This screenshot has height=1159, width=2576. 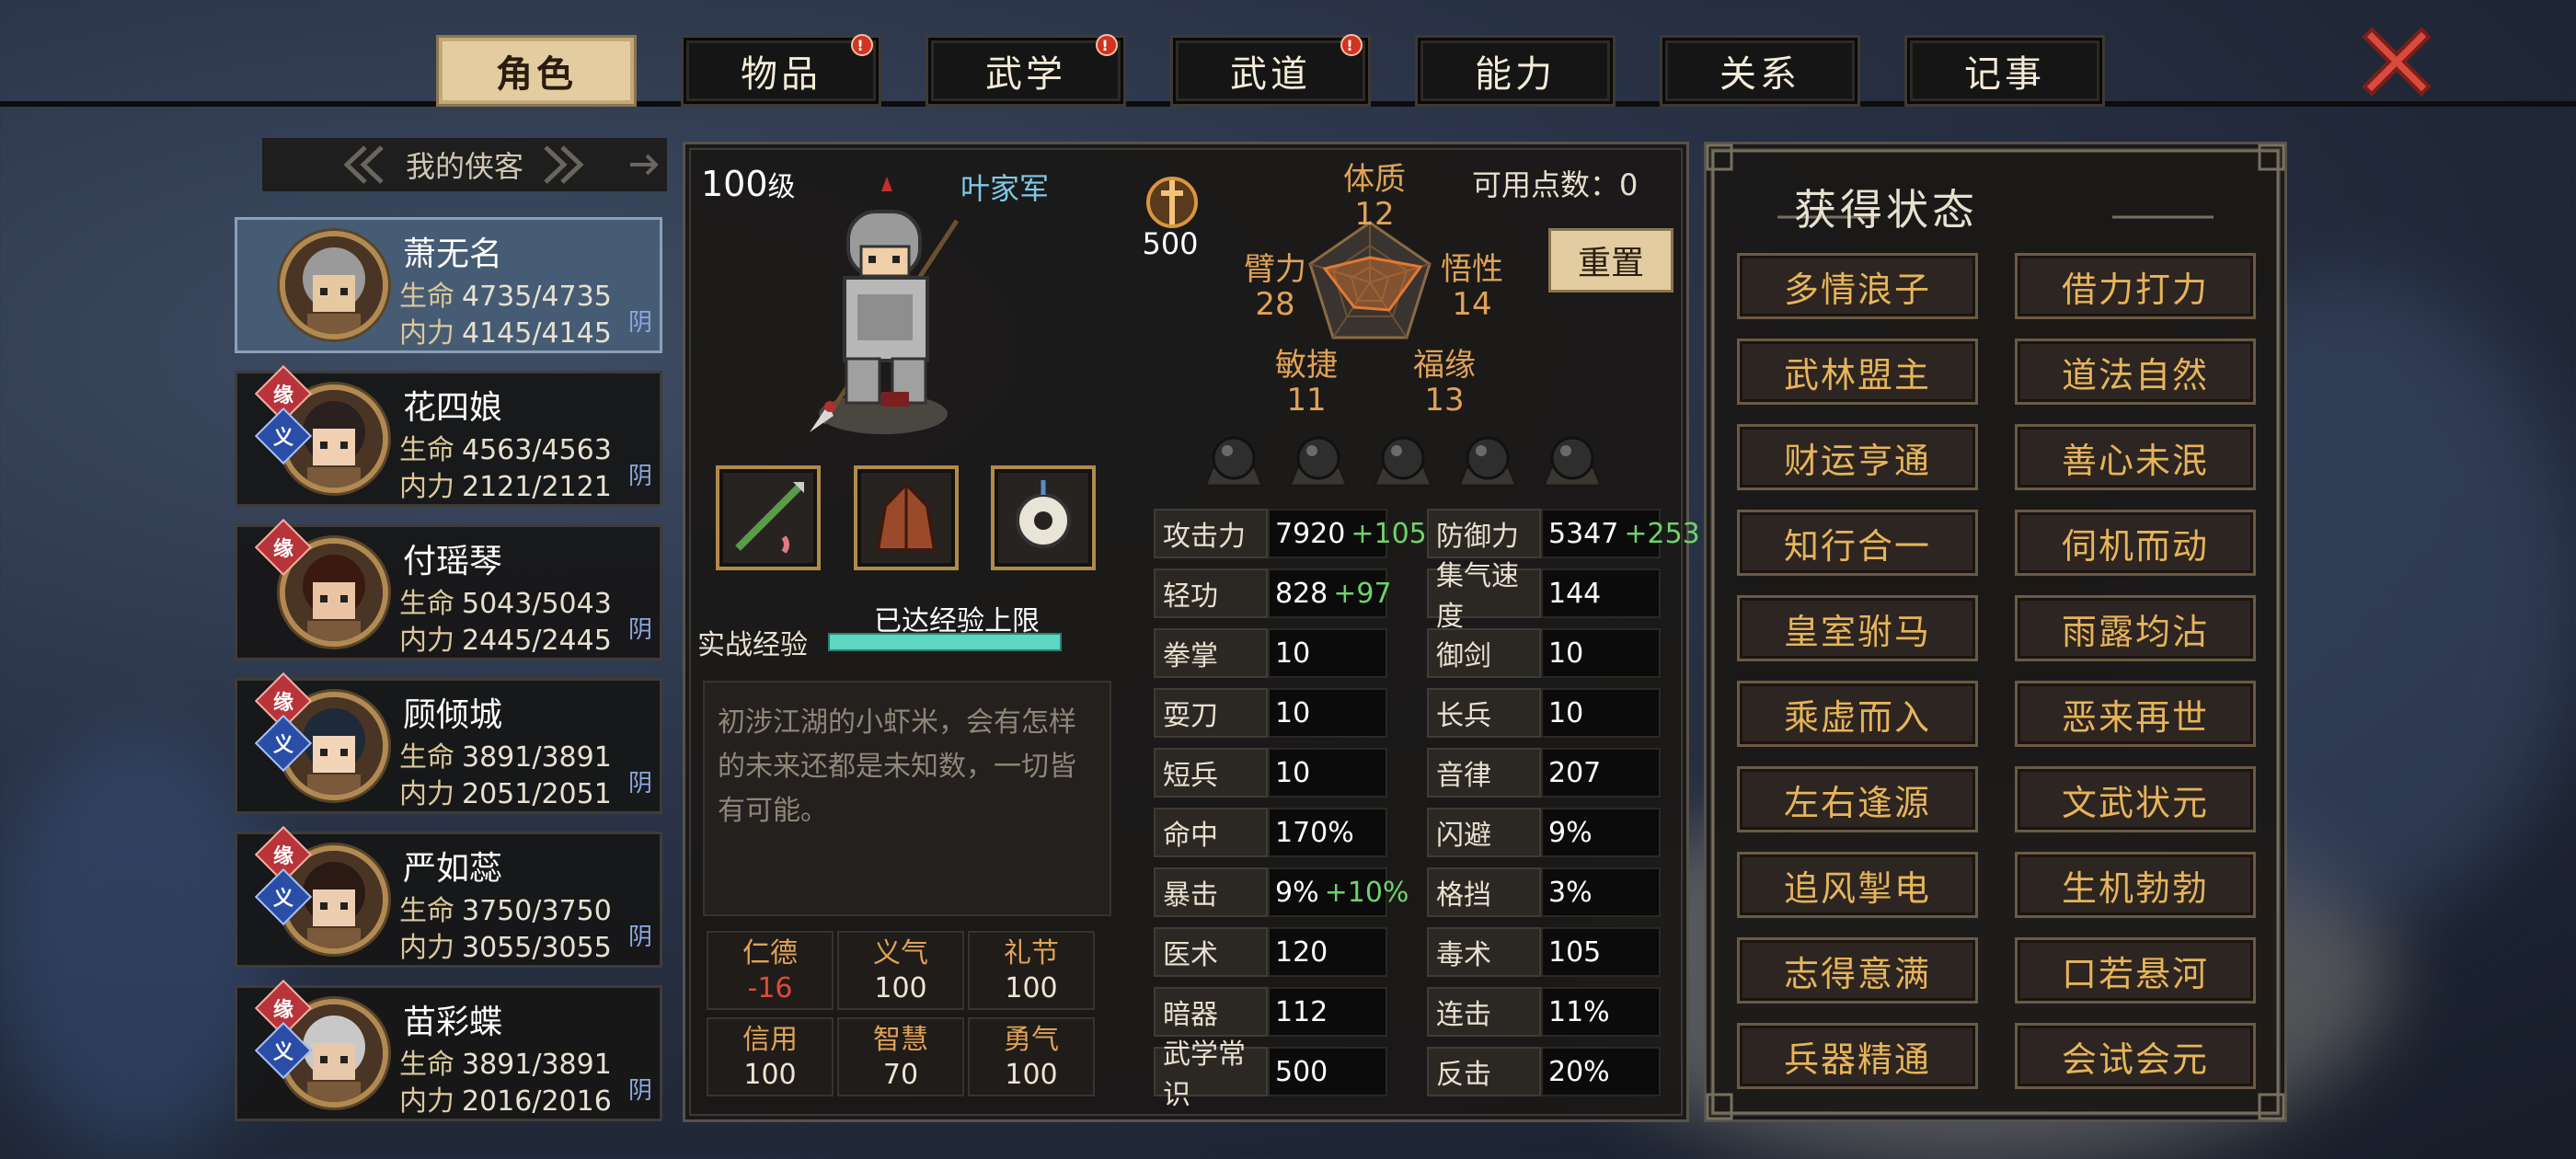 I want to click on tab-journal: 记事, so click(x=2005, y=71).